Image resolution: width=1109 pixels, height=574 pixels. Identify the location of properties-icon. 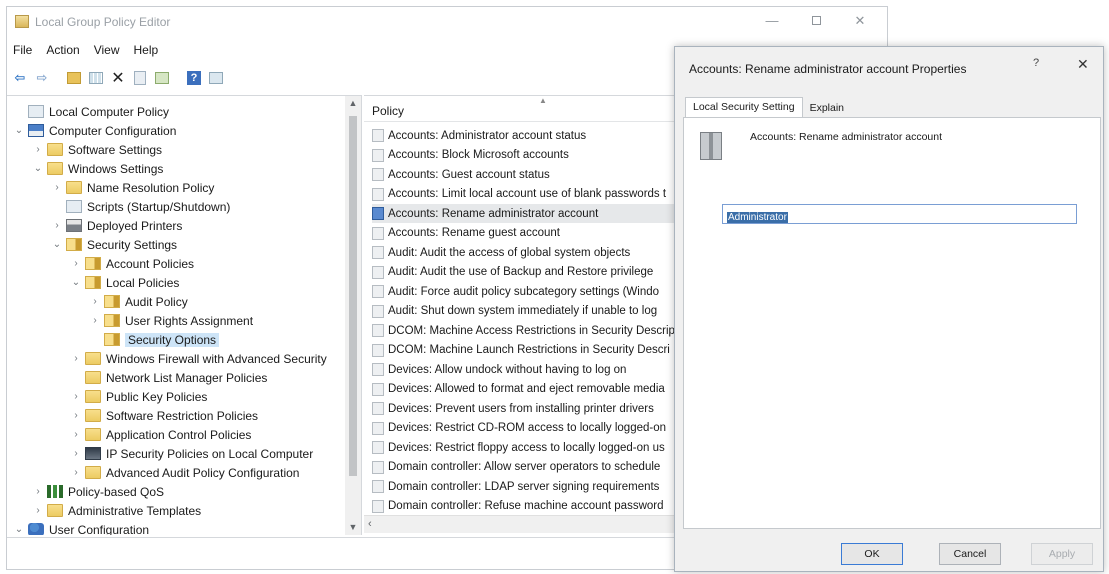
(140, 78).